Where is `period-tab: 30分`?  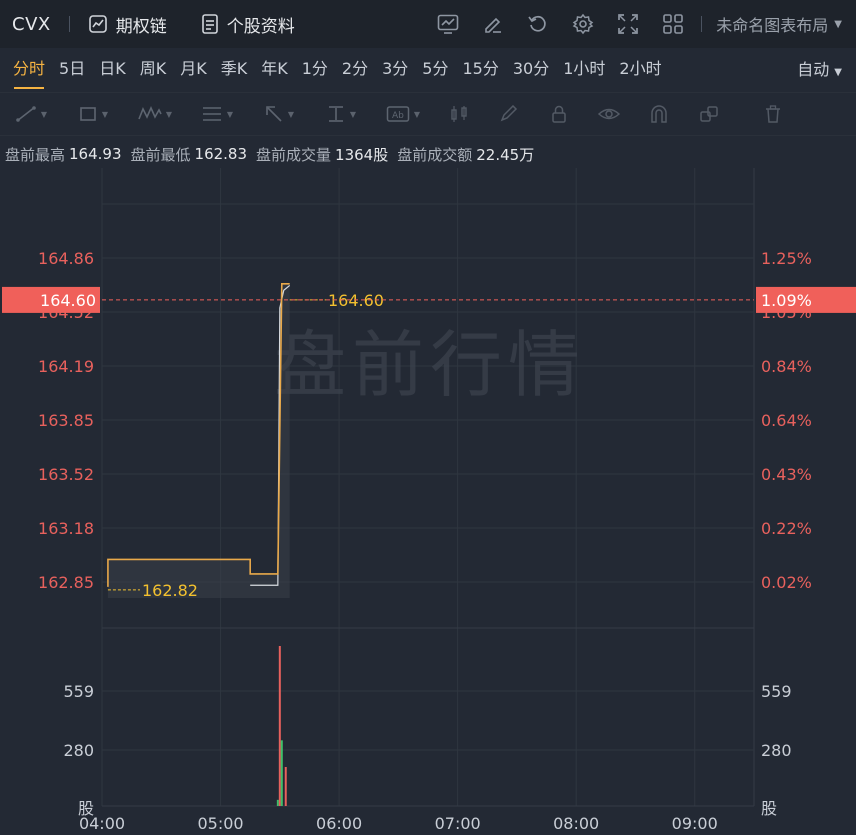
period-tab: 30分 is located at coordinates (531, 70).